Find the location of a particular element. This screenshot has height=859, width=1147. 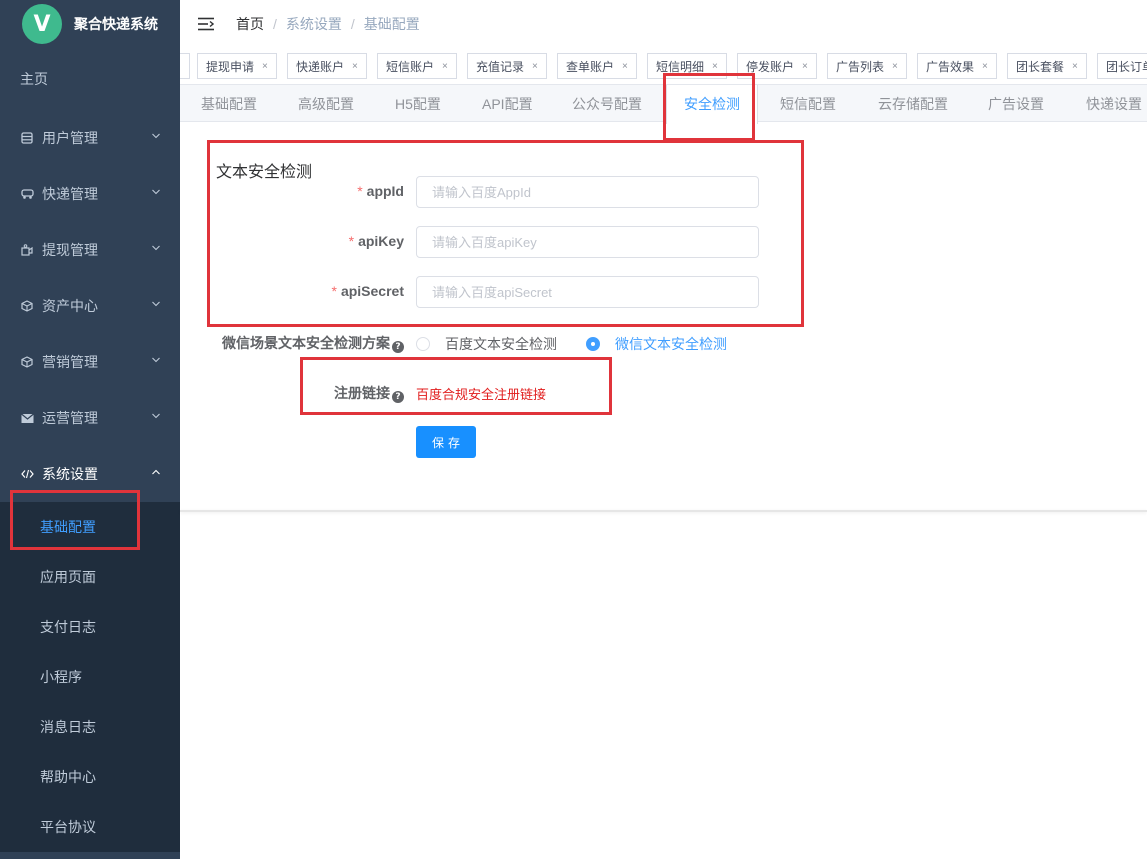

tag-item: 提现申请 × is located at coordinates (237, 66).